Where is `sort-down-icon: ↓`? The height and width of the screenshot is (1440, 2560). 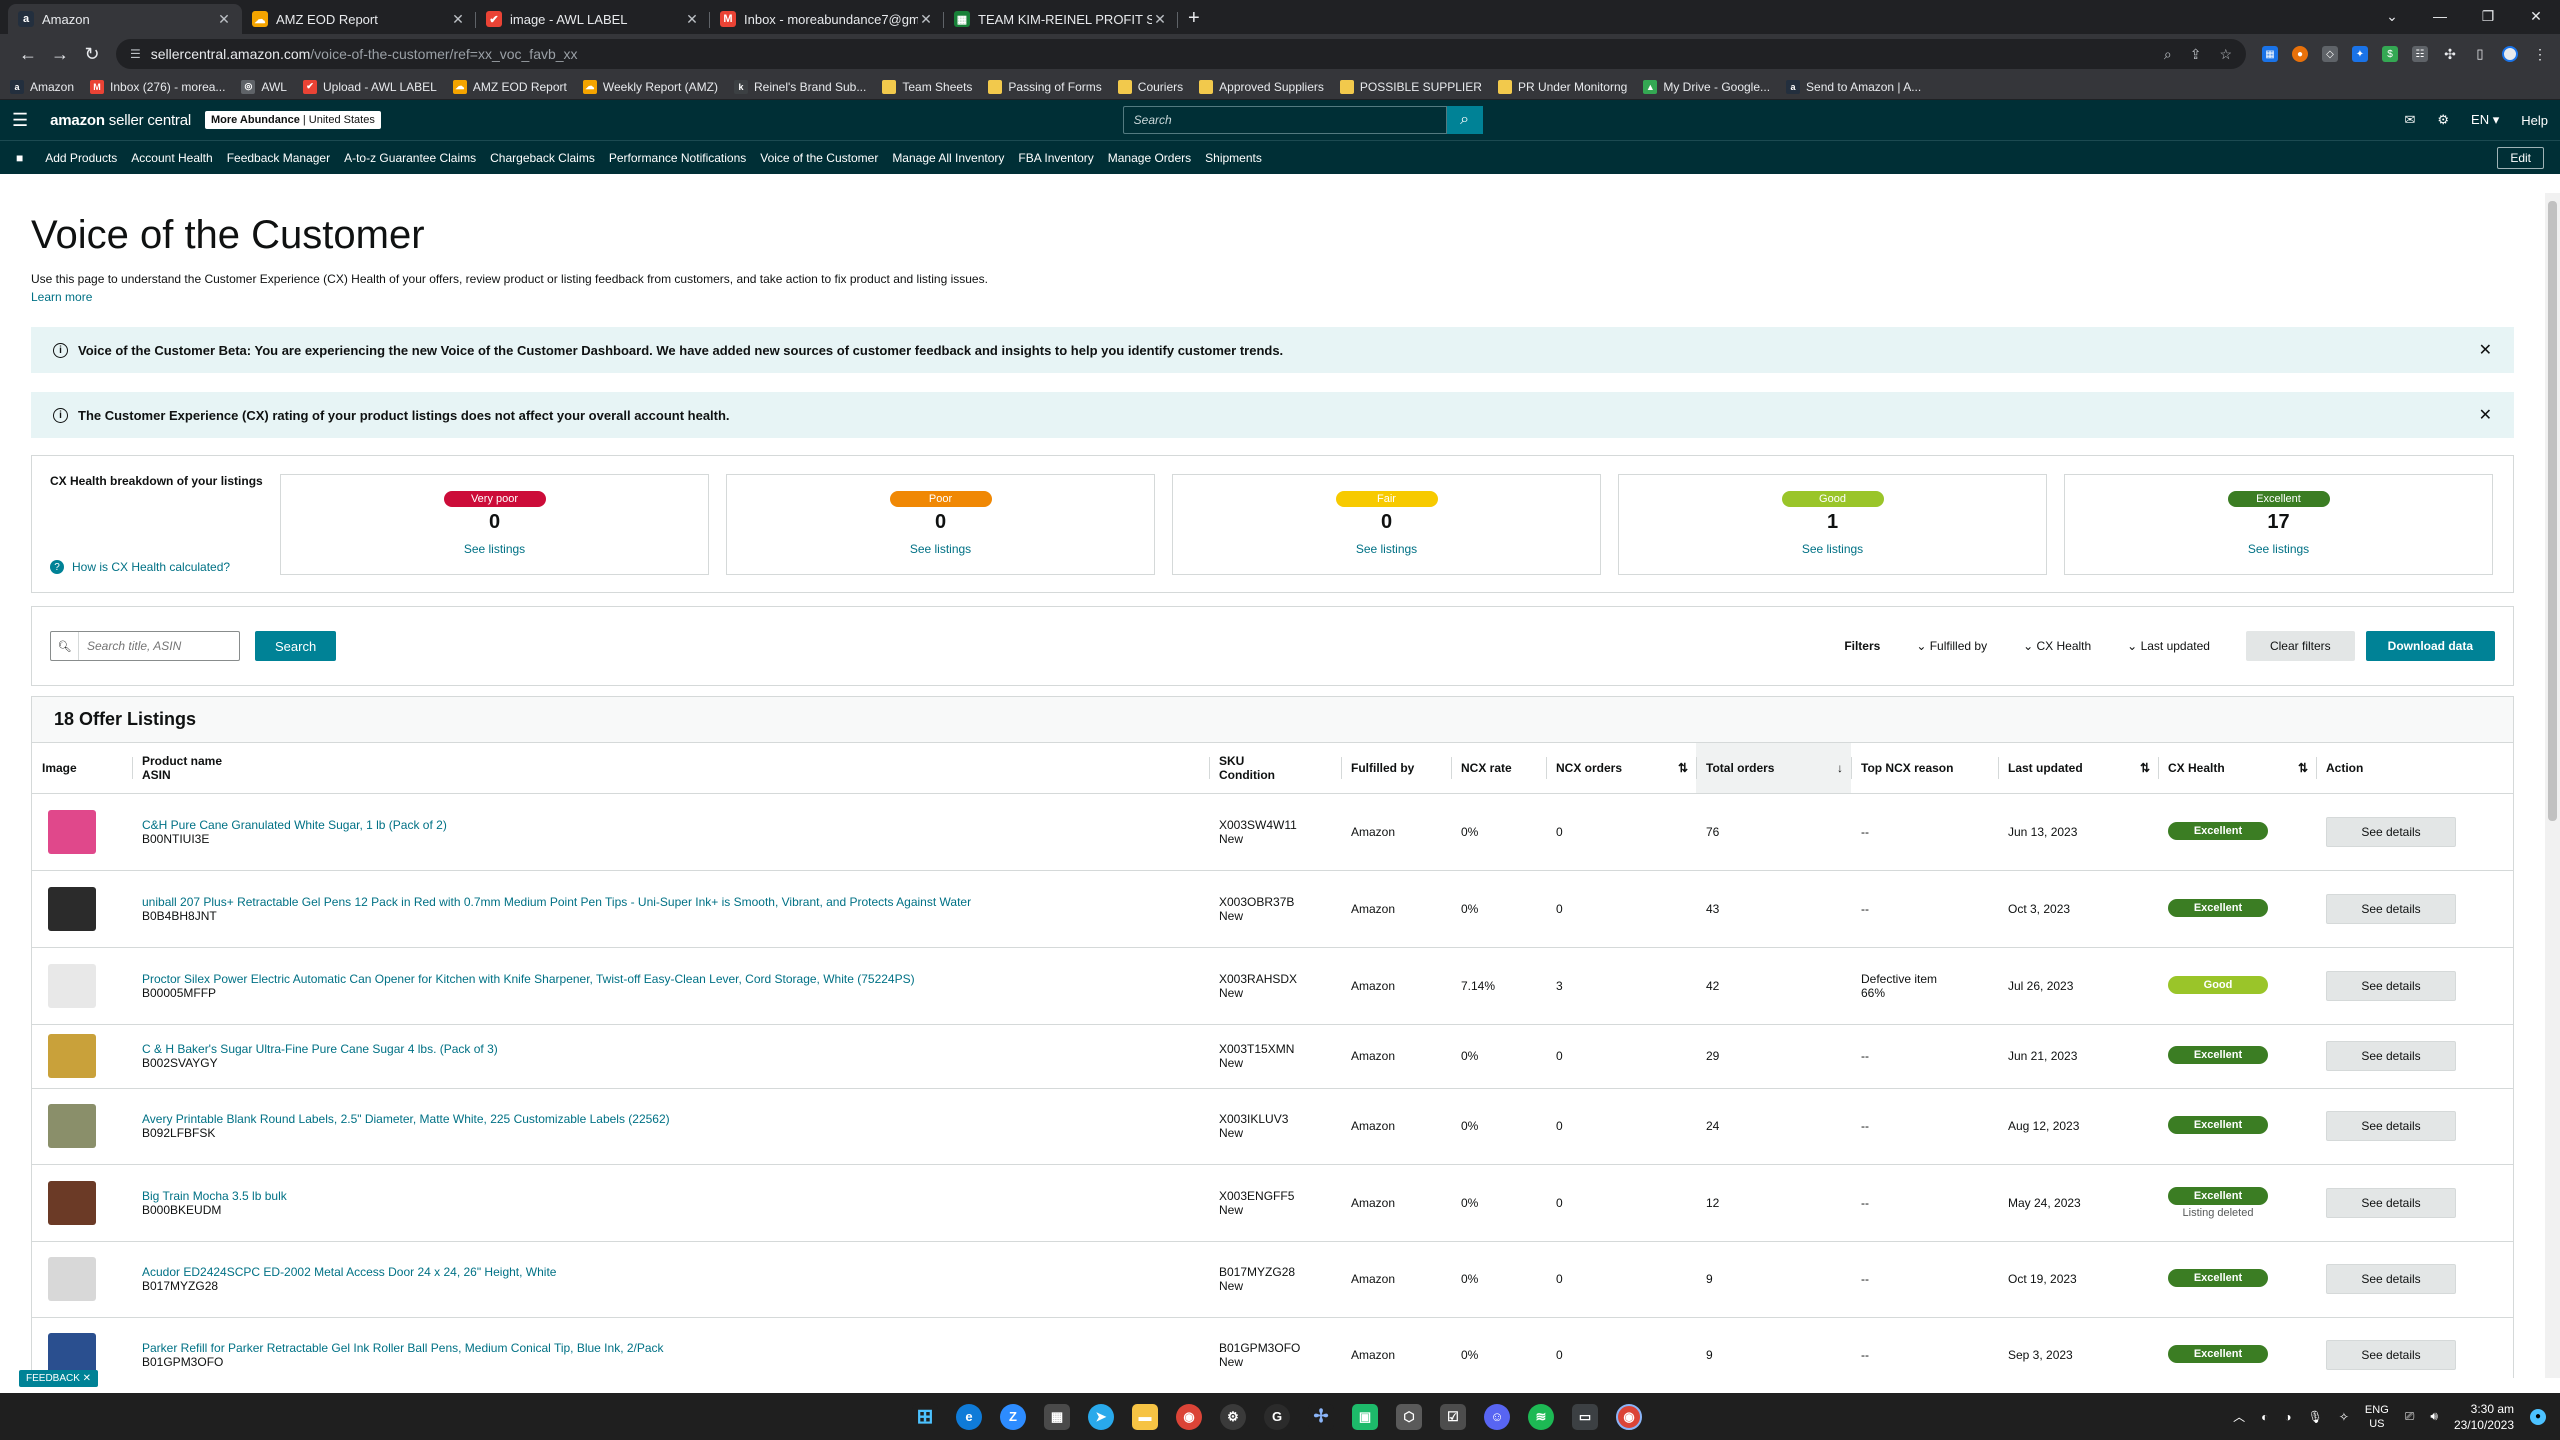 sort-down-icon: ↓ is located at coordinates (1840, 768).